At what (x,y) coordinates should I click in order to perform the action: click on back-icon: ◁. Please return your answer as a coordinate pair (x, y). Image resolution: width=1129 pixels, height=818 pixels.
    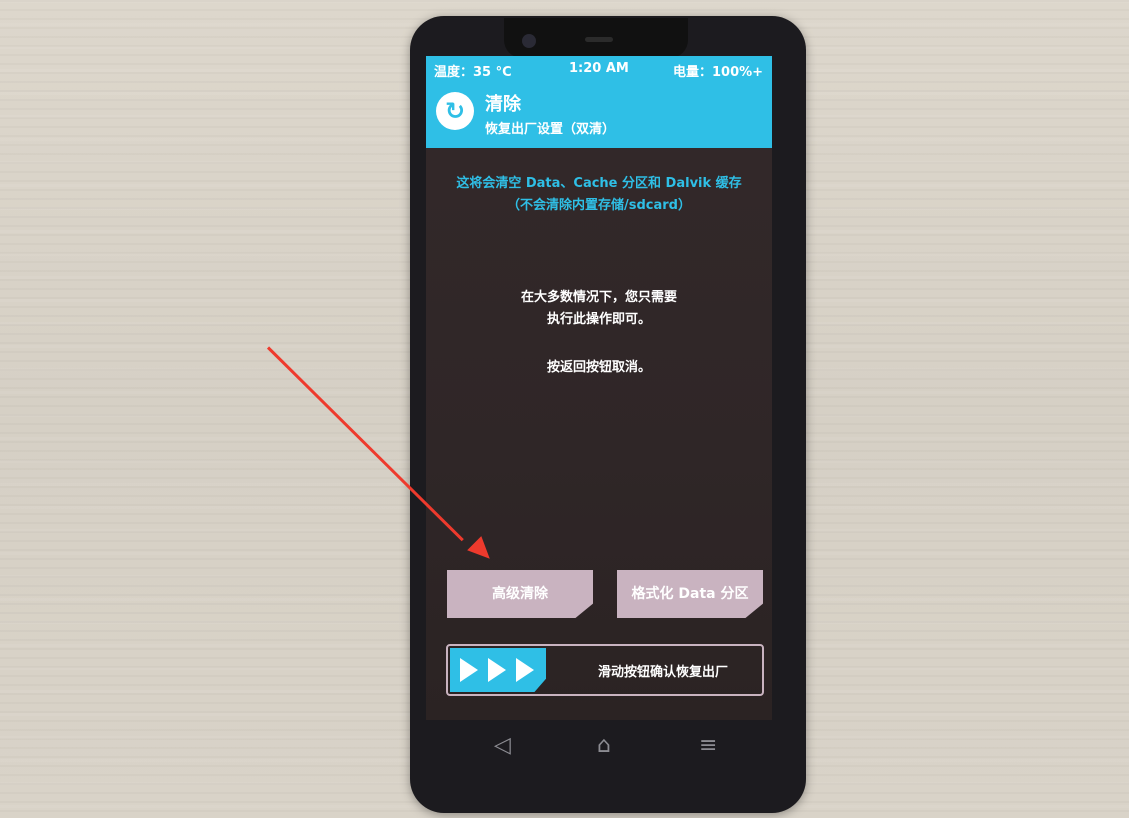
    Looking at the image, I should click on (502, 745).